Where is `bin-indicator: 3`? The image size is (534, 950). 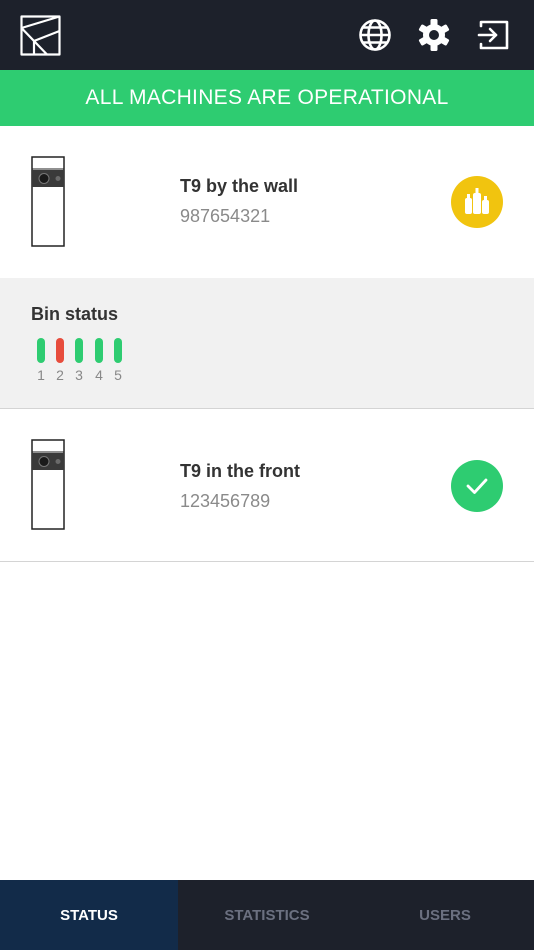 bin-indicator: 3 is located at coordinates (79, 360).